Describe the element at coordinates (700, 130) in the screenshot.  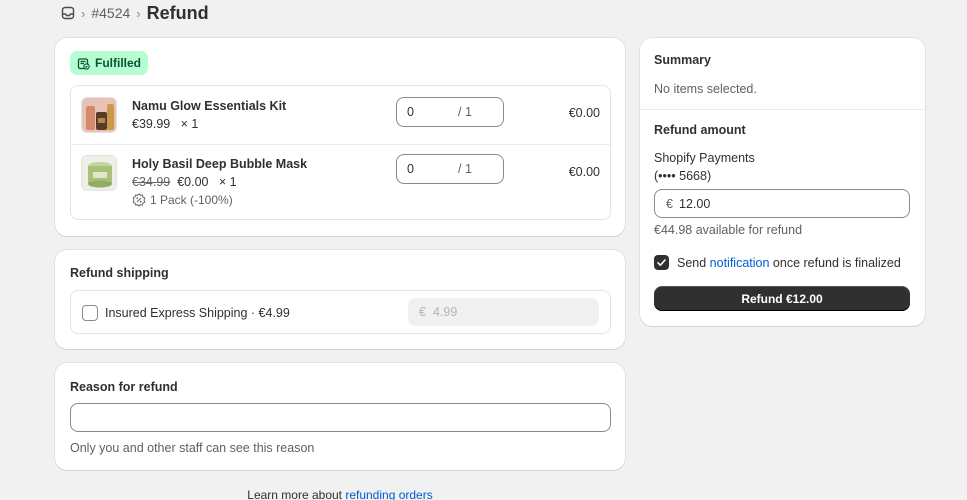
I see `refund-amount-title: Refund amount` at that location.